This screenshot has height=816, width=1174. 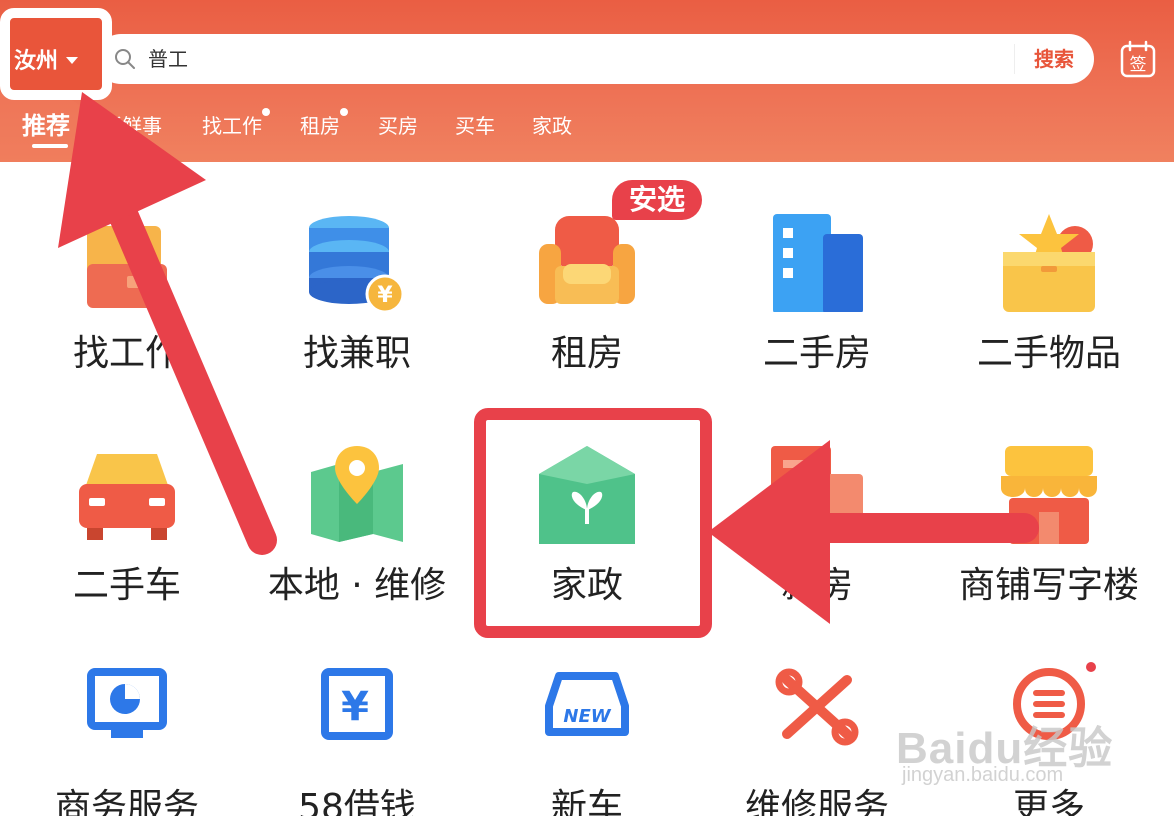 I want to click on calendar-sign-icon: 签, so click(x=1138, y=59).